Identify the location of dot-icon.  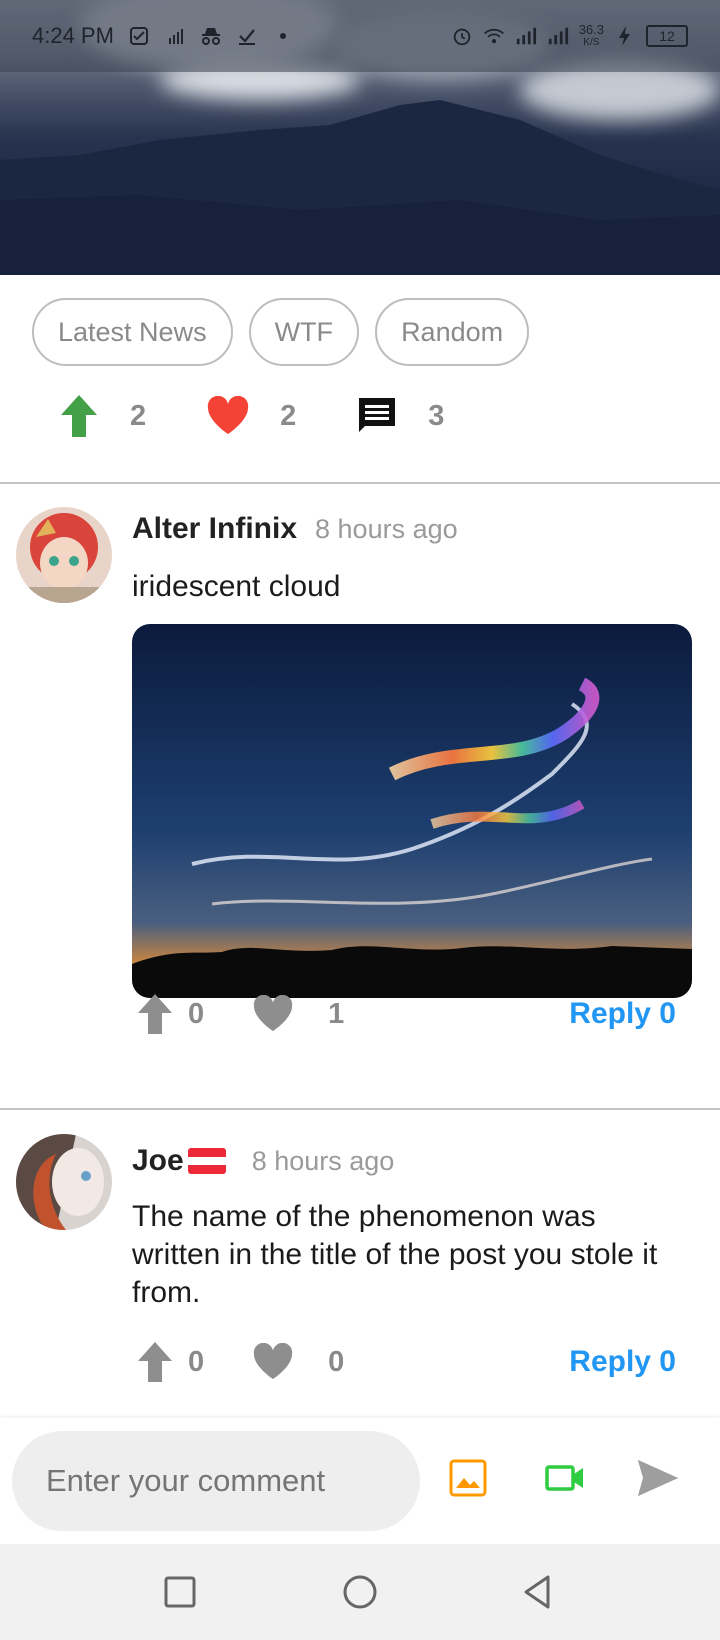
(283, 36).